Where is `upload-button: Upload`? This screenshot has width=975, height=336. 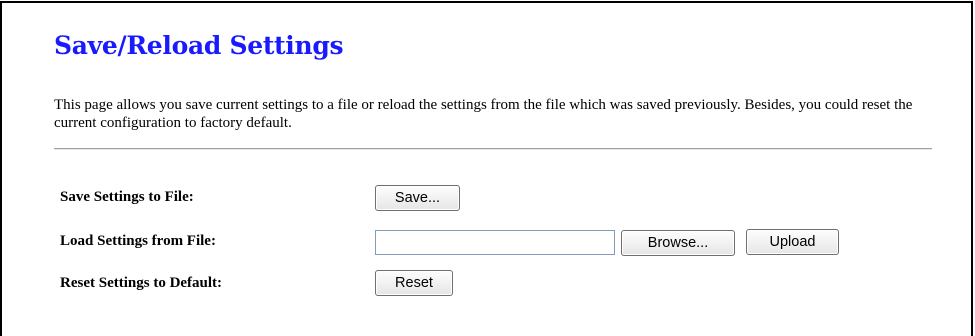
upload-button: Upload is located at coordinates (792, 242).